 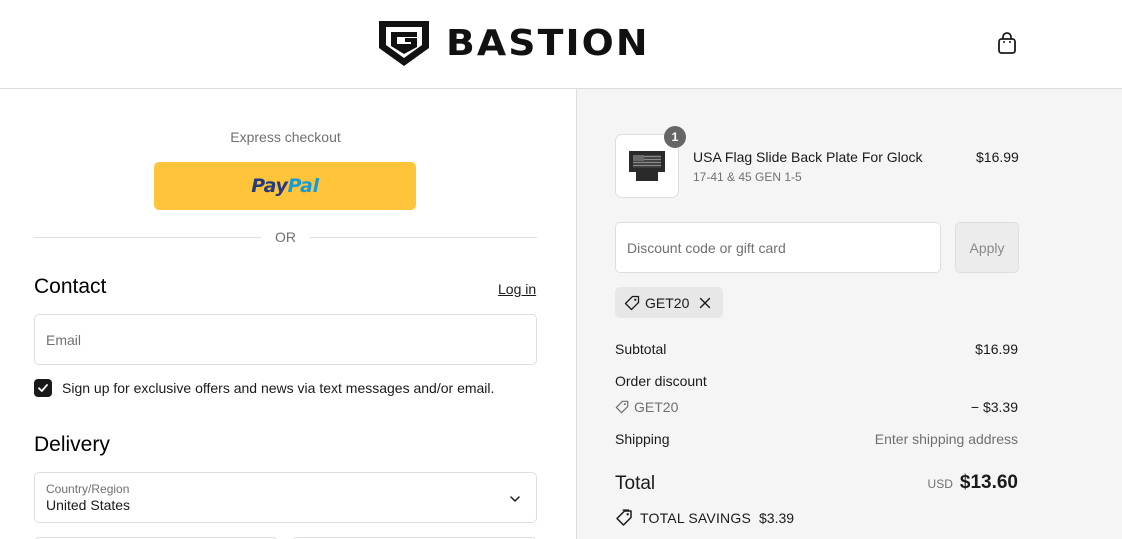 I want to click on email-field-wrapper, so click(x=285, y=339).